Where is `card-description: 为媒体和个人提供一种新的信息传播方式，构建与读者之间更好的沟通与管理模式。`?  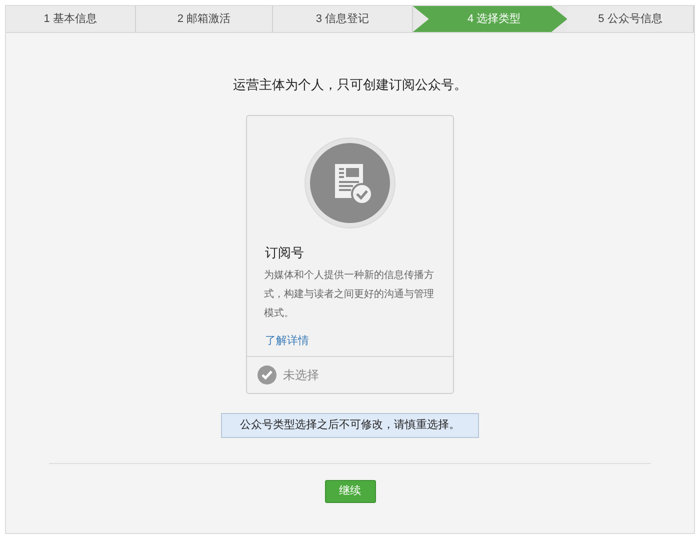
card-description: 为媒体和个人提供一种新的信息传播方式，构建与读者之间更好的沟通与管理模式。 is located at coordinates (349, 294).